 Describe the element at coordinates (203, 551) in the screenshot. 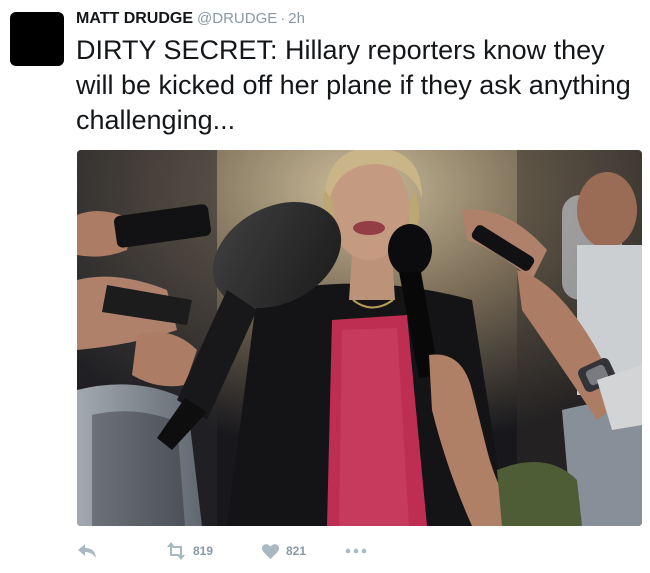

I see `retweet-count: 819` at that location.